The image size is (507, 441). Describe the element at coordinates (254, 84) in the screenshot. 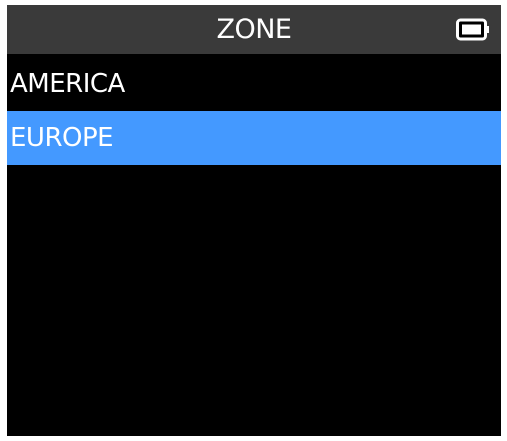

I see `menu-item-america: AMERICA` at that location.